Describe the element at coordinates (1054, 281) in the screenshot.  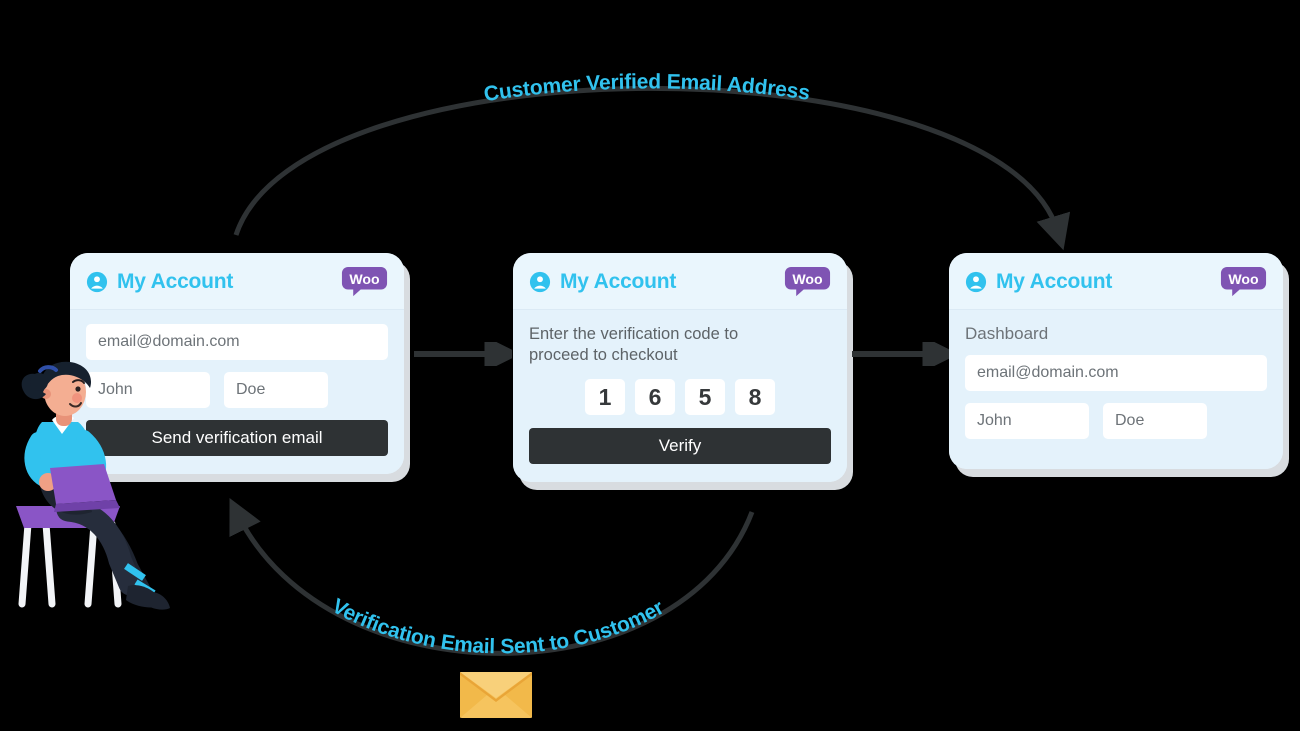
I see `card-dashboard-title: My Account` at that location.